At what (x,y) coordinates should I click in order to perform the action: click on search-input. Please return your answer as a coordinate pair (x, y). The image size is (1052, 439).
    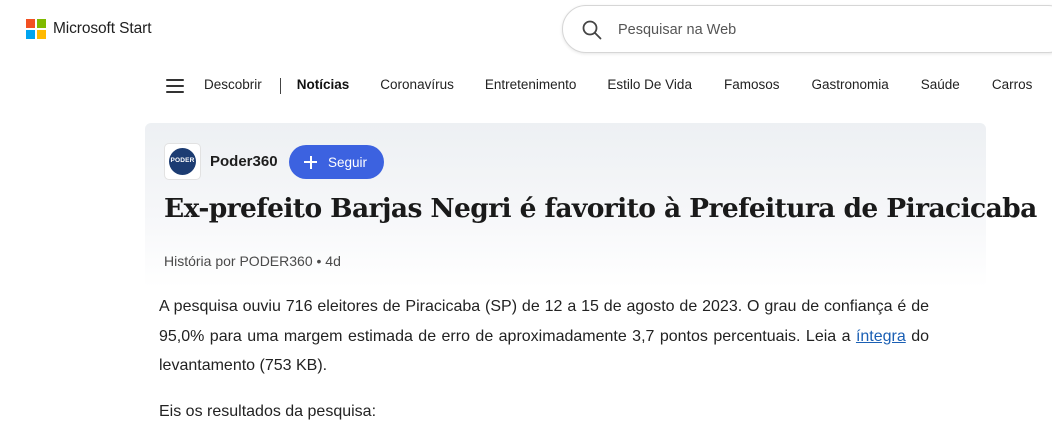
    Looking at the image, I should click on (828, 30).